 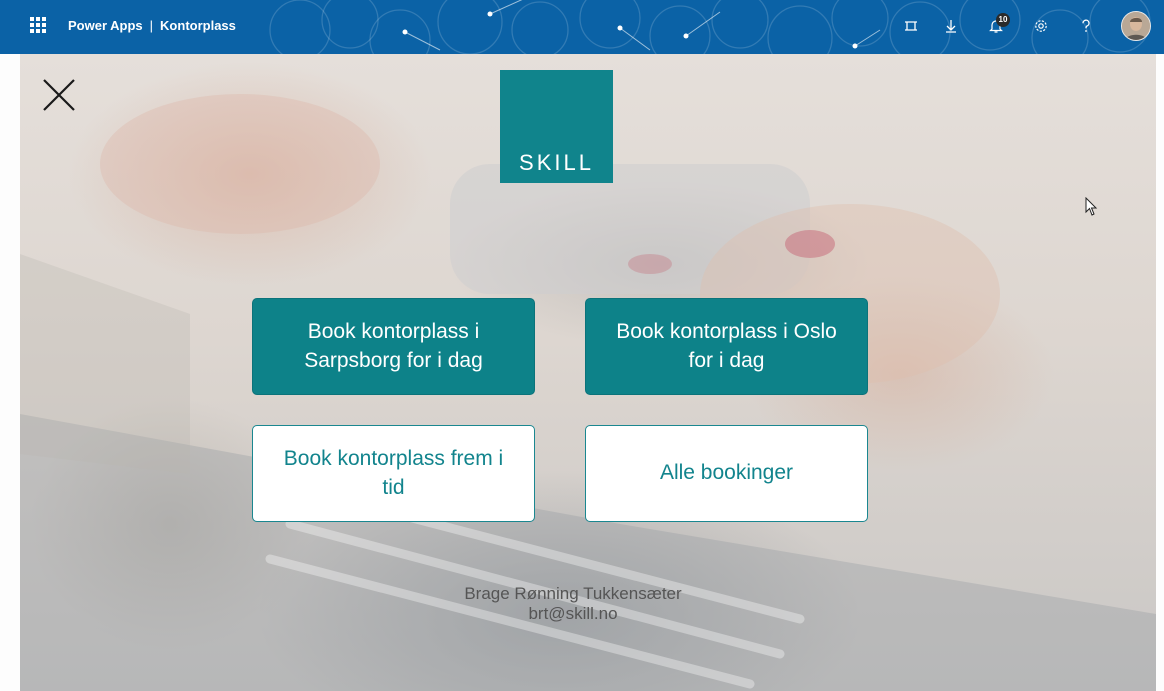 What do you see at coordinates (556, 162) in the screenshot?
I see `logo-text: SKILL` at bounding box center [556, 162].